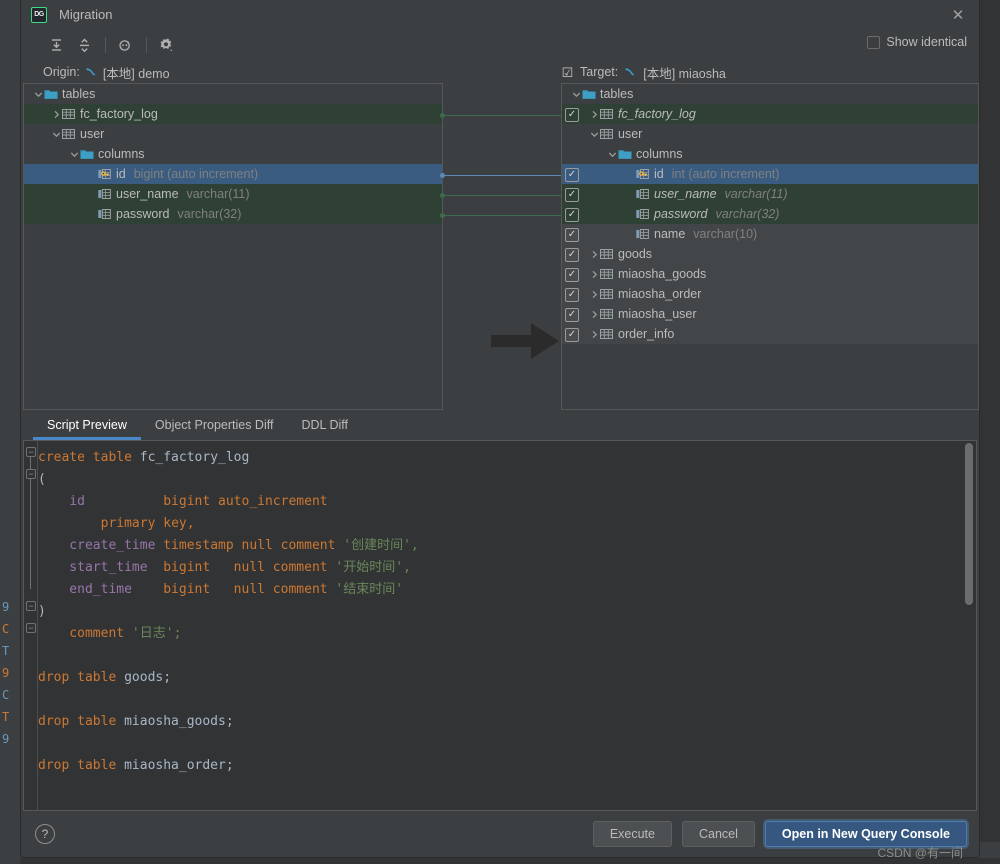 Image resolution: width=1000 pixels, height=864 pixels. I want to click on tree-row: id bigint (auto increment), so click(233, 174).